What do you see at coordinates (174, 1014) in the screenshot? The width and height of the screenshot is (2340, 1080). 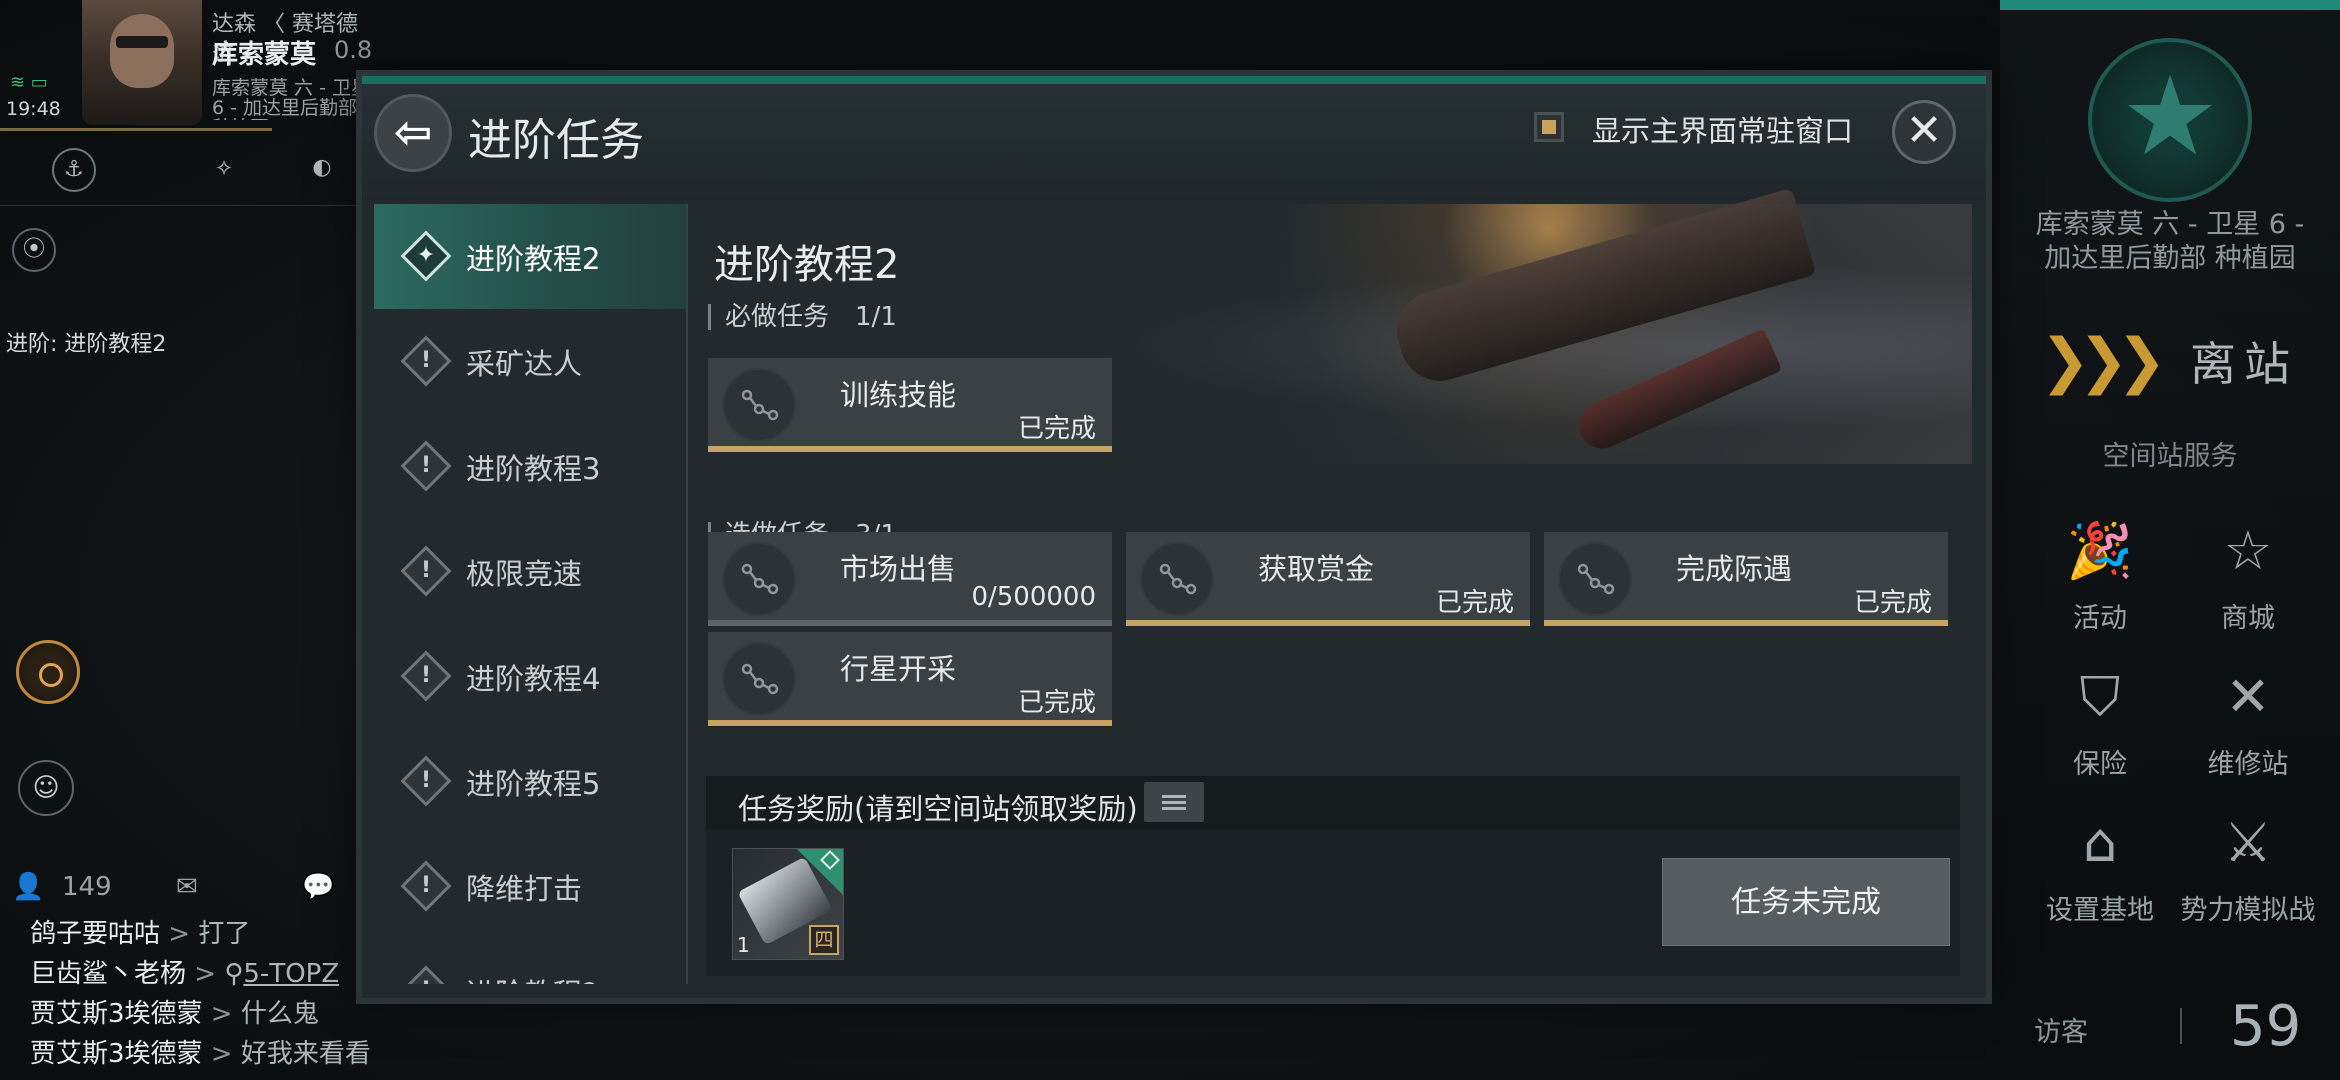 I see `chat-line: 贾艾斯3埃德蒙 > 什么鬼` at bounding box center [174, 1014].